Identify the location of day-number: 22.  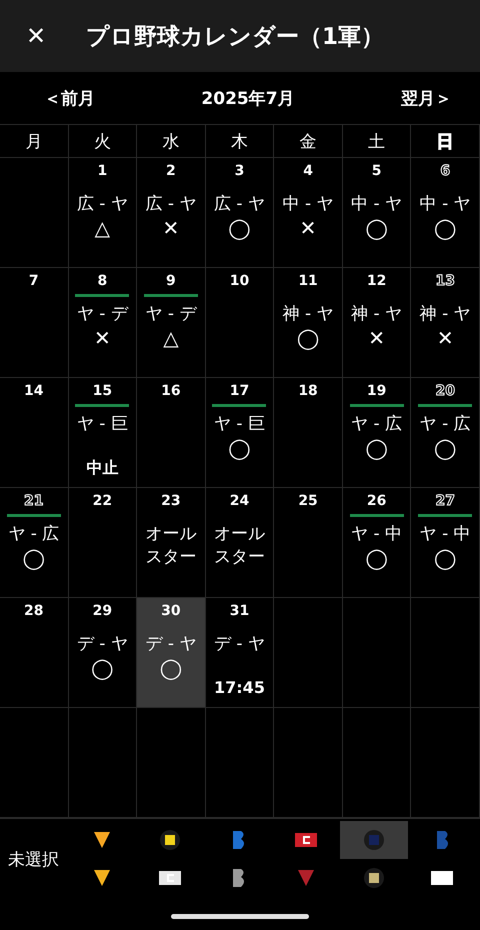
(102, 501).